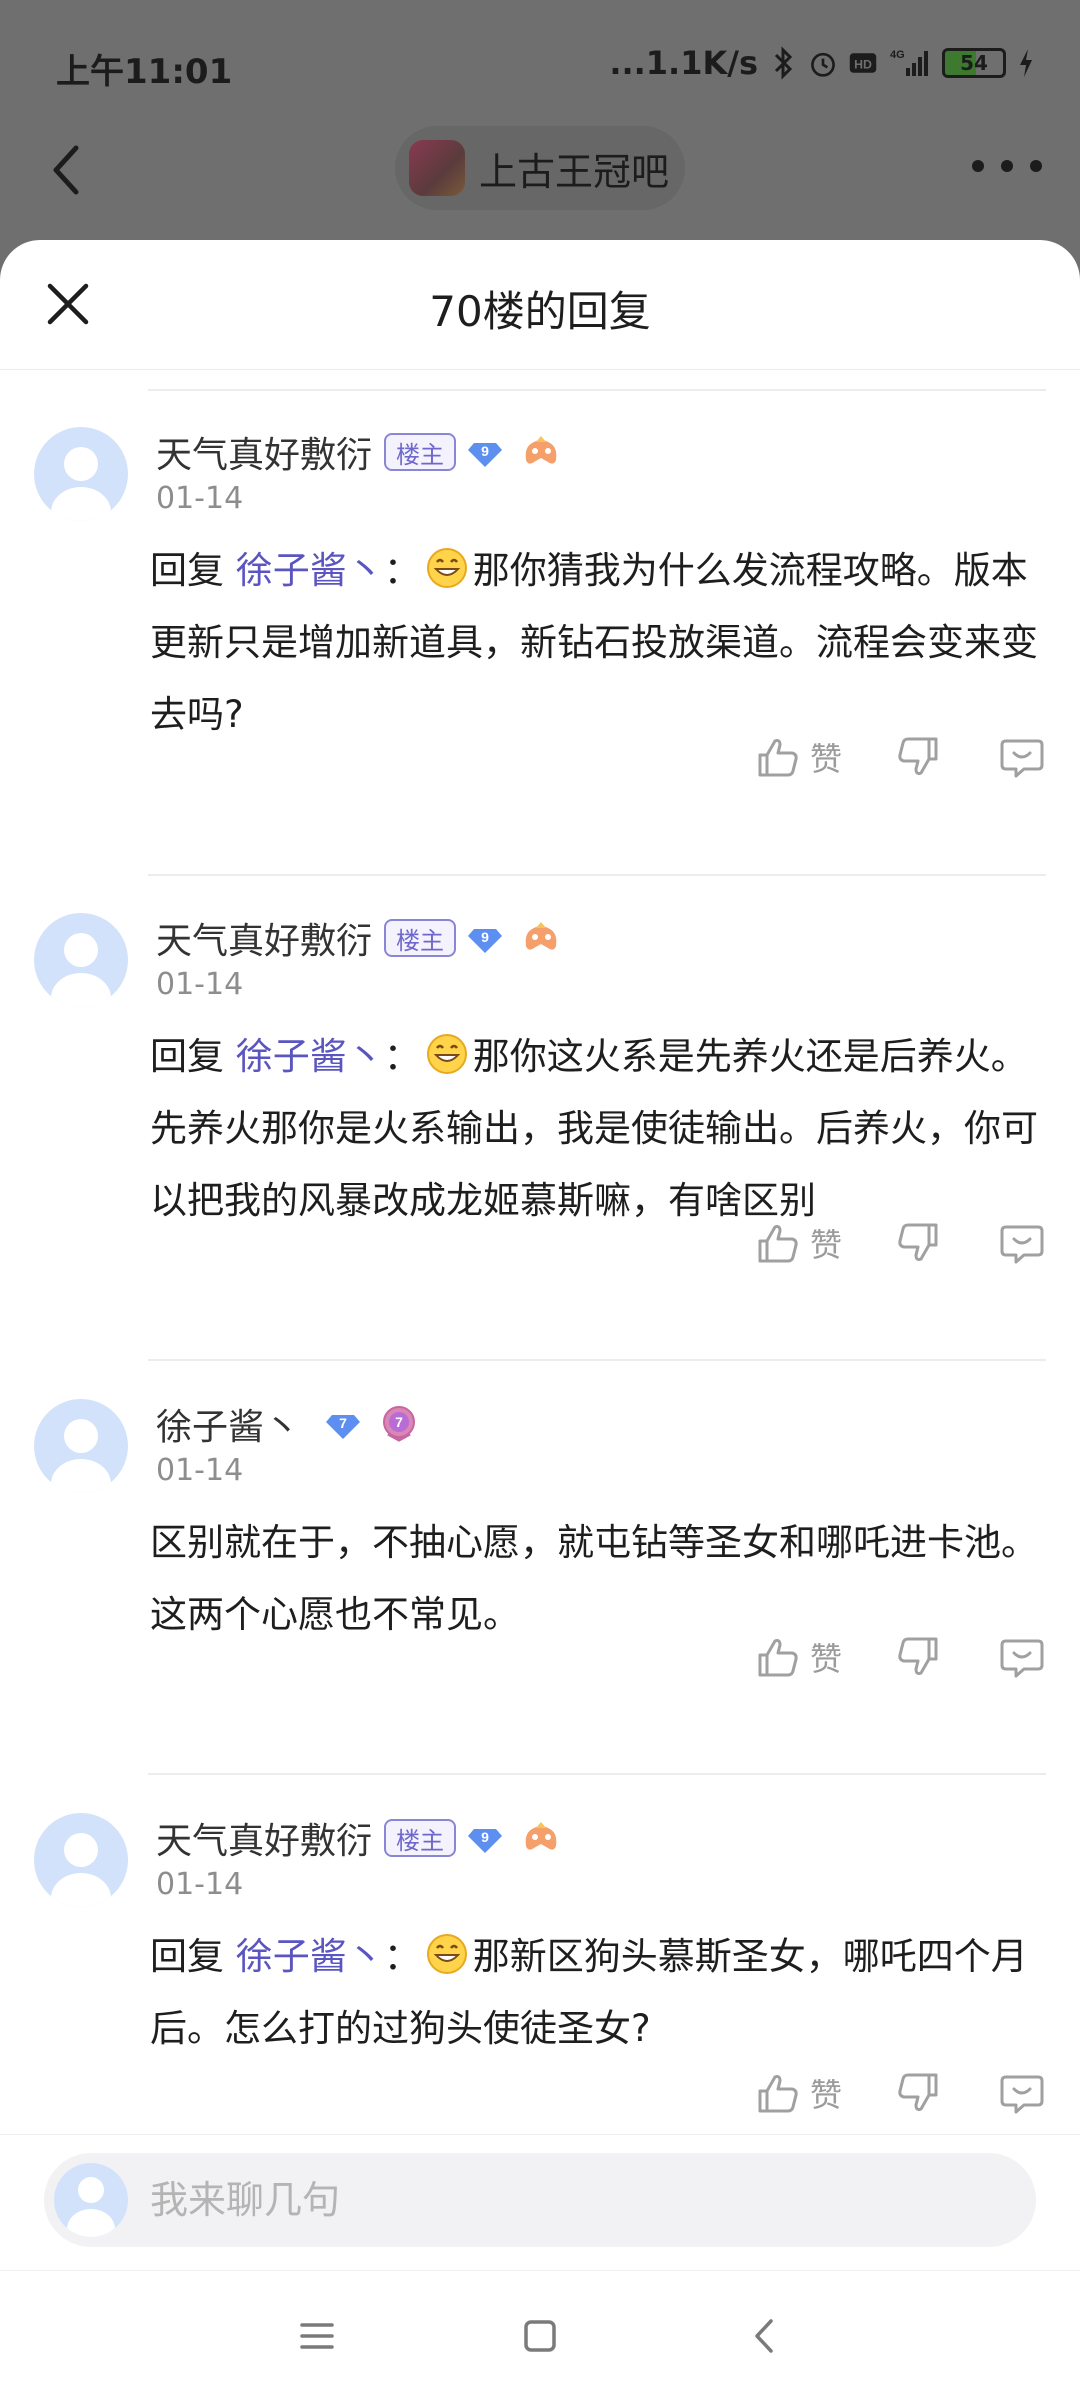 The height and width of the screenshot is (2400, 1080). I want to click on level-medal-icon: 7, so click(399, 1424).